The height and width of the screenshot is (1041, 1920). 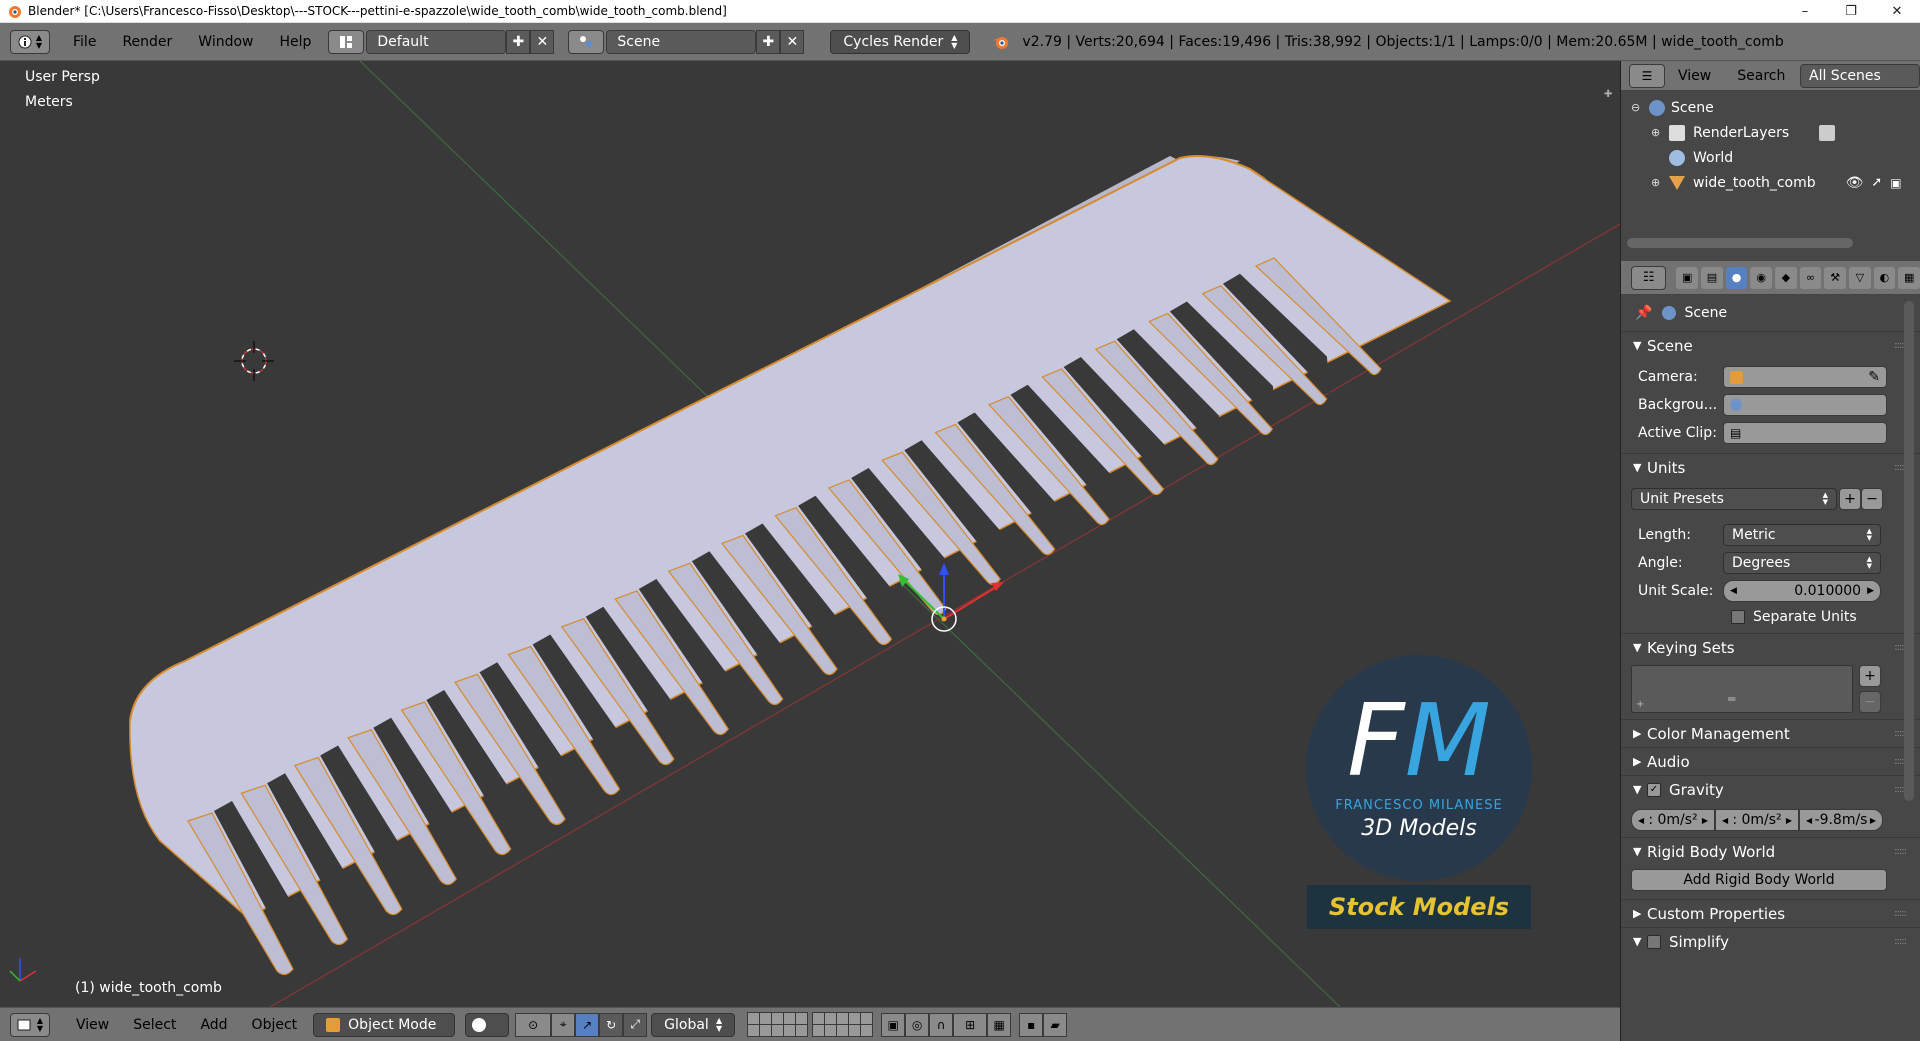 I want to click on panel-units-header: ▼ Units :::::, so click(x=1770, y=467).